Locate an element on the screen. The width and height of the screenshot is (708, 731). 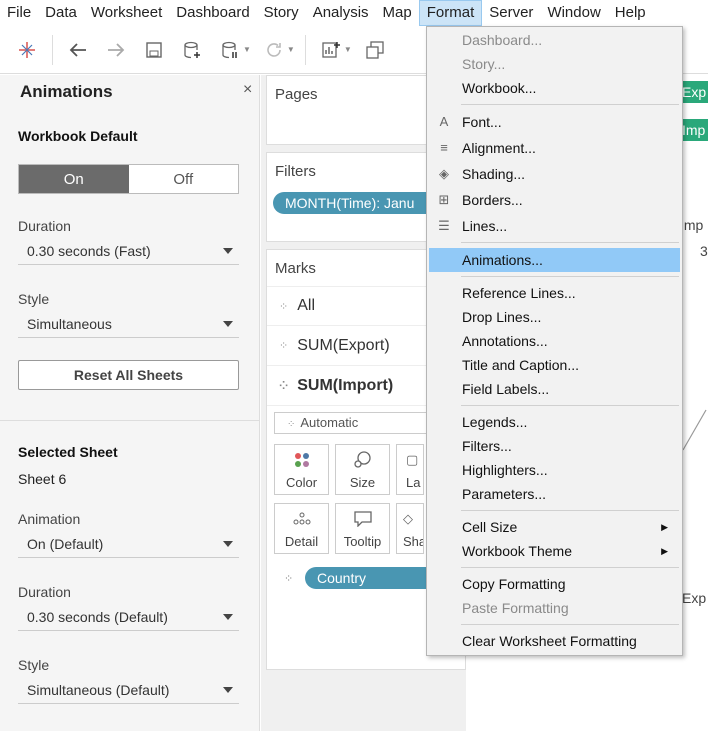
workbook-default-heading: Workbook Default is located at coordinates (78, 136).